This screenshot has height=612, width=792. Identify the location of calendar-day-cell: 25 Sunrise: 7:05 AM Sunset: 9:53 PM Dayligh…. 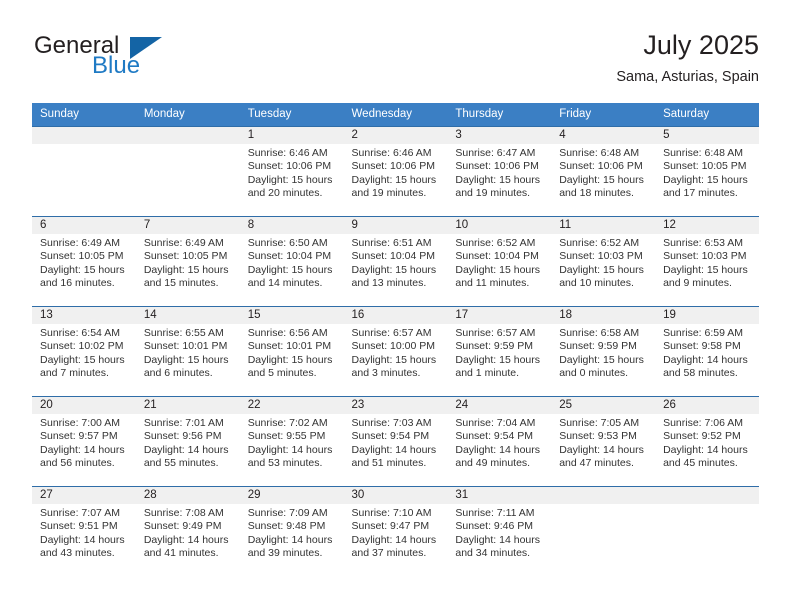
(603, 441).